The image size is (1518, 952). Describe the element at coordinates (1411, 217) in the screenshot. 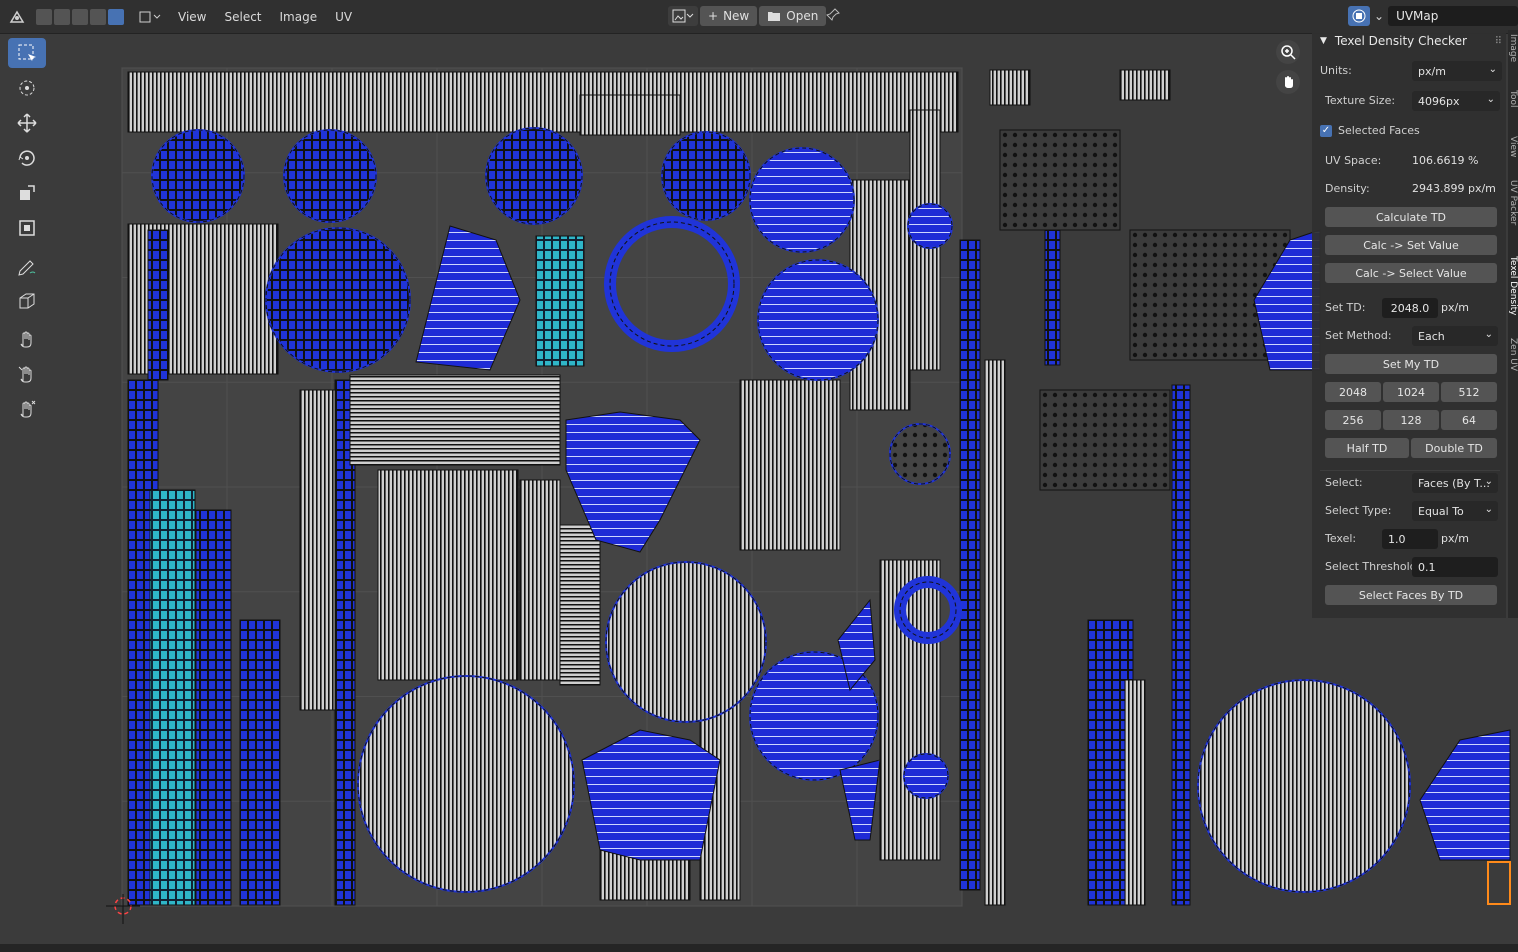

I see `calculate-td-button: Calculate TD` at that location.